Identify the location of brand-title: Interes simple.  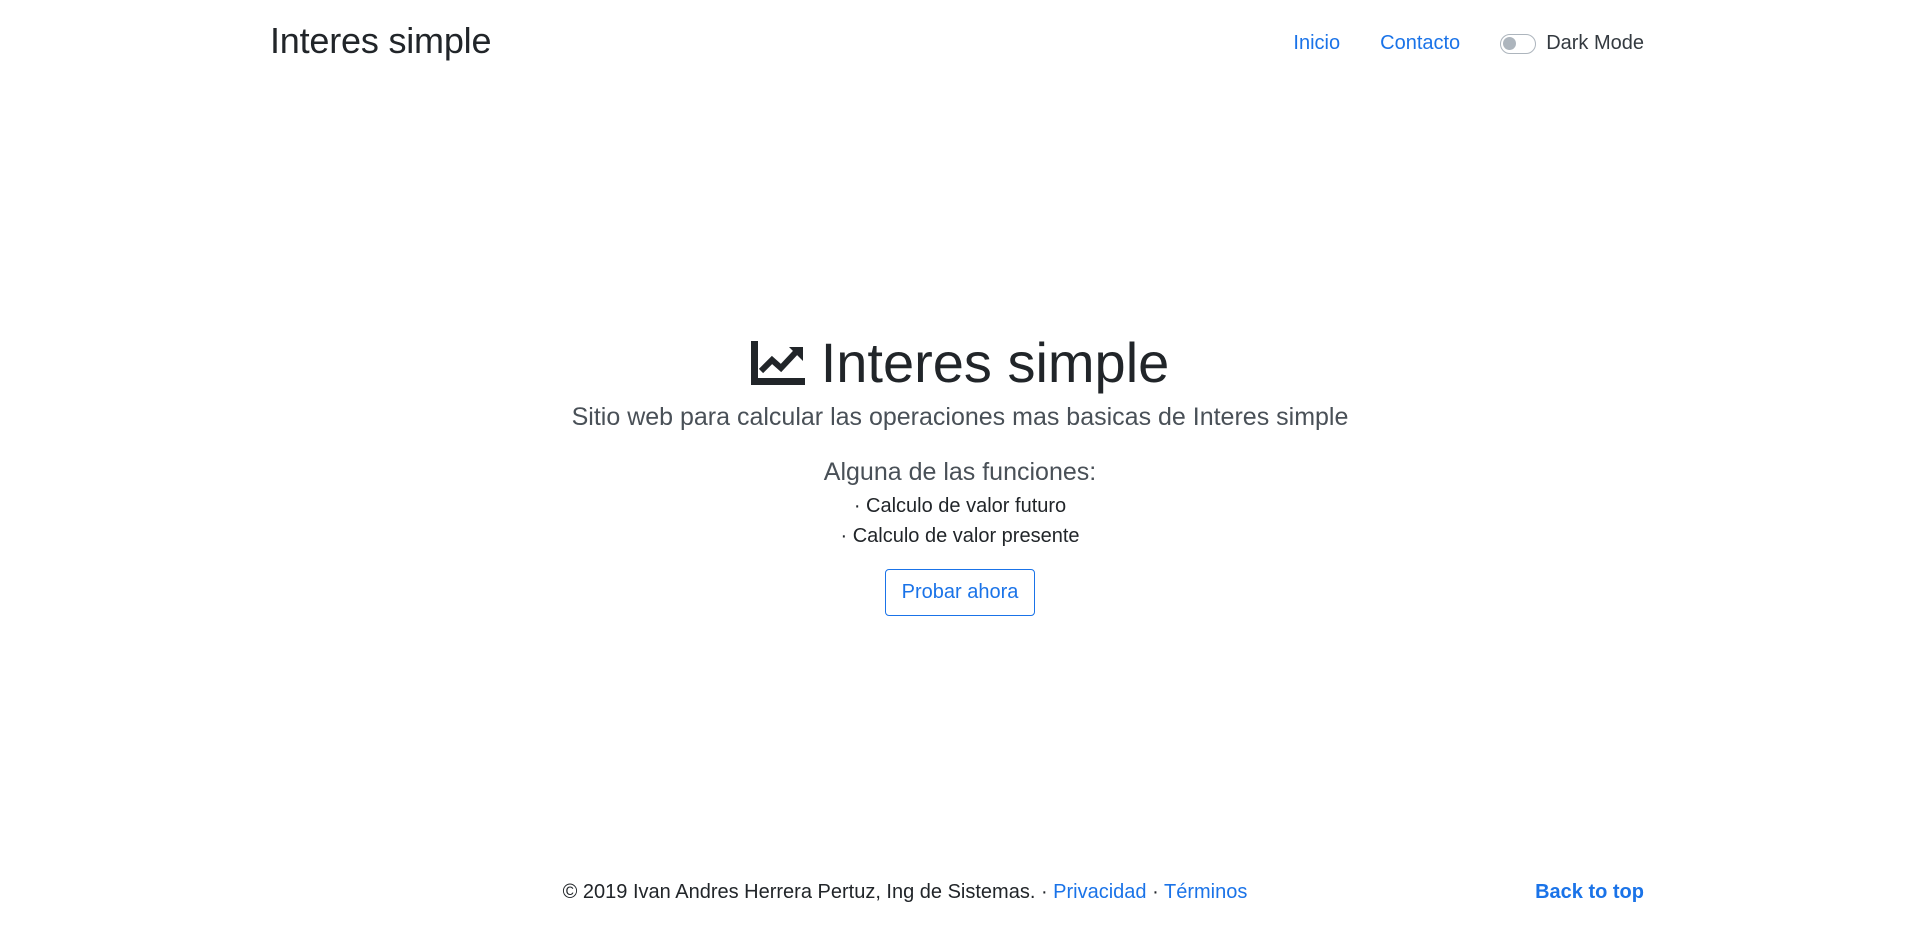
(380, 41).